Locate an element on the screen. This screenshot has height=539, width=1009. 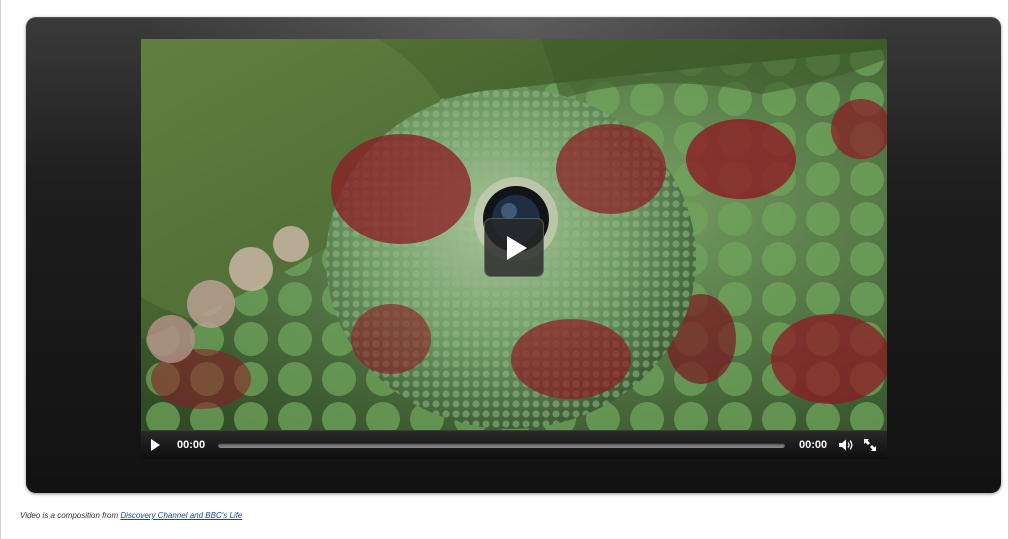
player-controls: 00:00 00:00 is located at coordinates (514, 444).